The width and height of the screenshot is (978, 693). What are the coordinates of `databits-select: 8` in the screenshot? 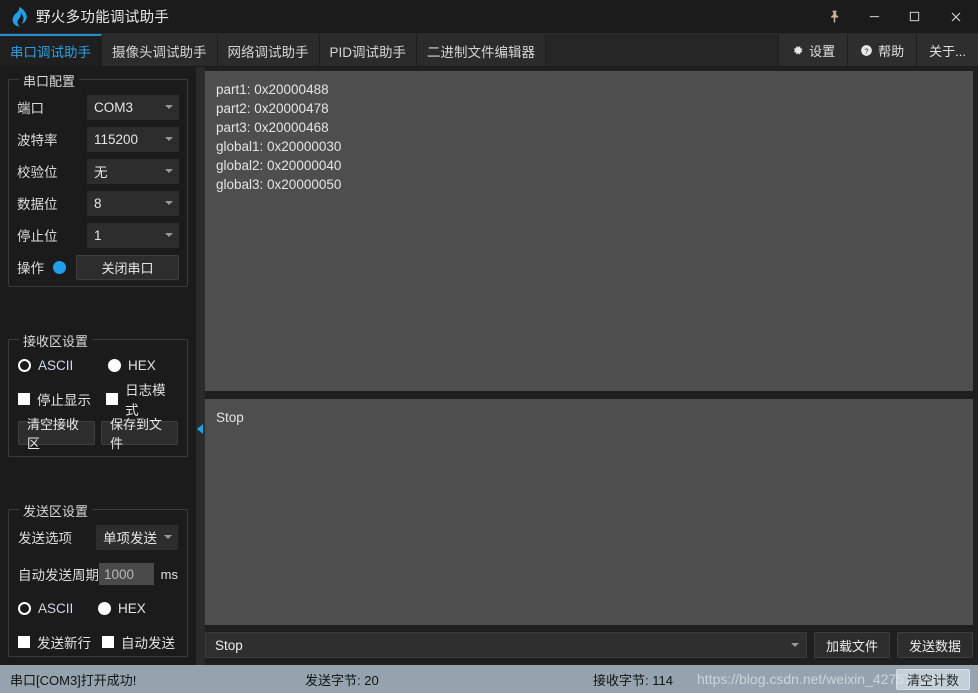 It's located at (133, 203).